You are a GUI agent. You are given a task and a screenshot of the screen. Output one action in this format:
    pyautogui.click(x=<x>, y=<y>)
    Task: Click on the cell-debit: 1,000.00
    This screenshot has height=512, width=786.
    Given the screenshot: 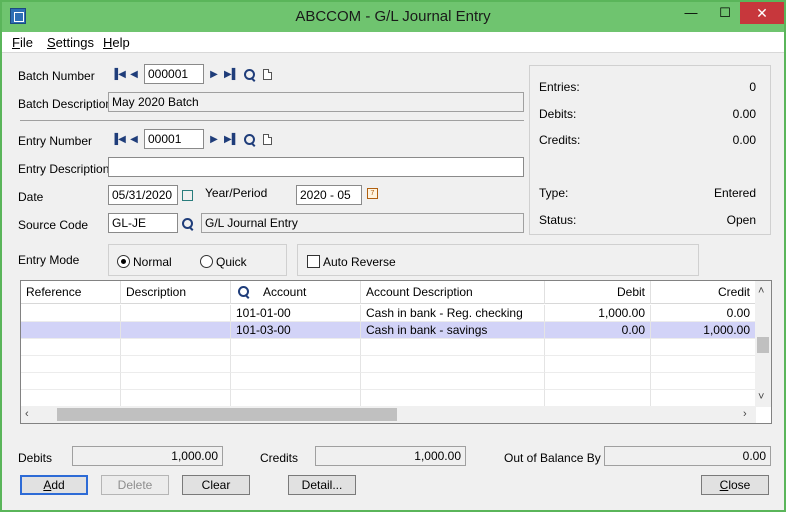 What is the action you would take?
    pyautogui.click(x=598, y=313)
    